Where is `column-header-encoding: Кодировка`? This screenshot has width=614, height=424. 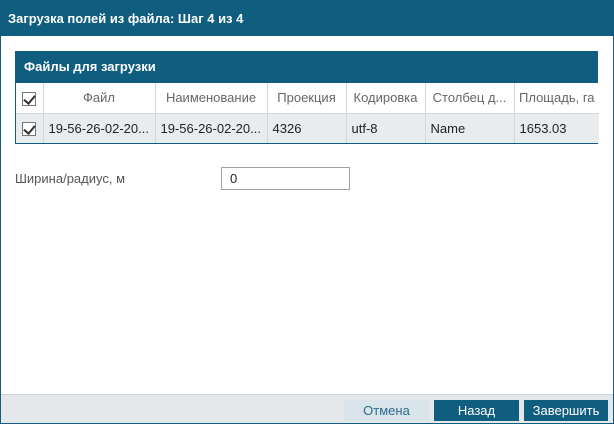 column-header-encoding: Кодировка is located at coordinates (386, 98).